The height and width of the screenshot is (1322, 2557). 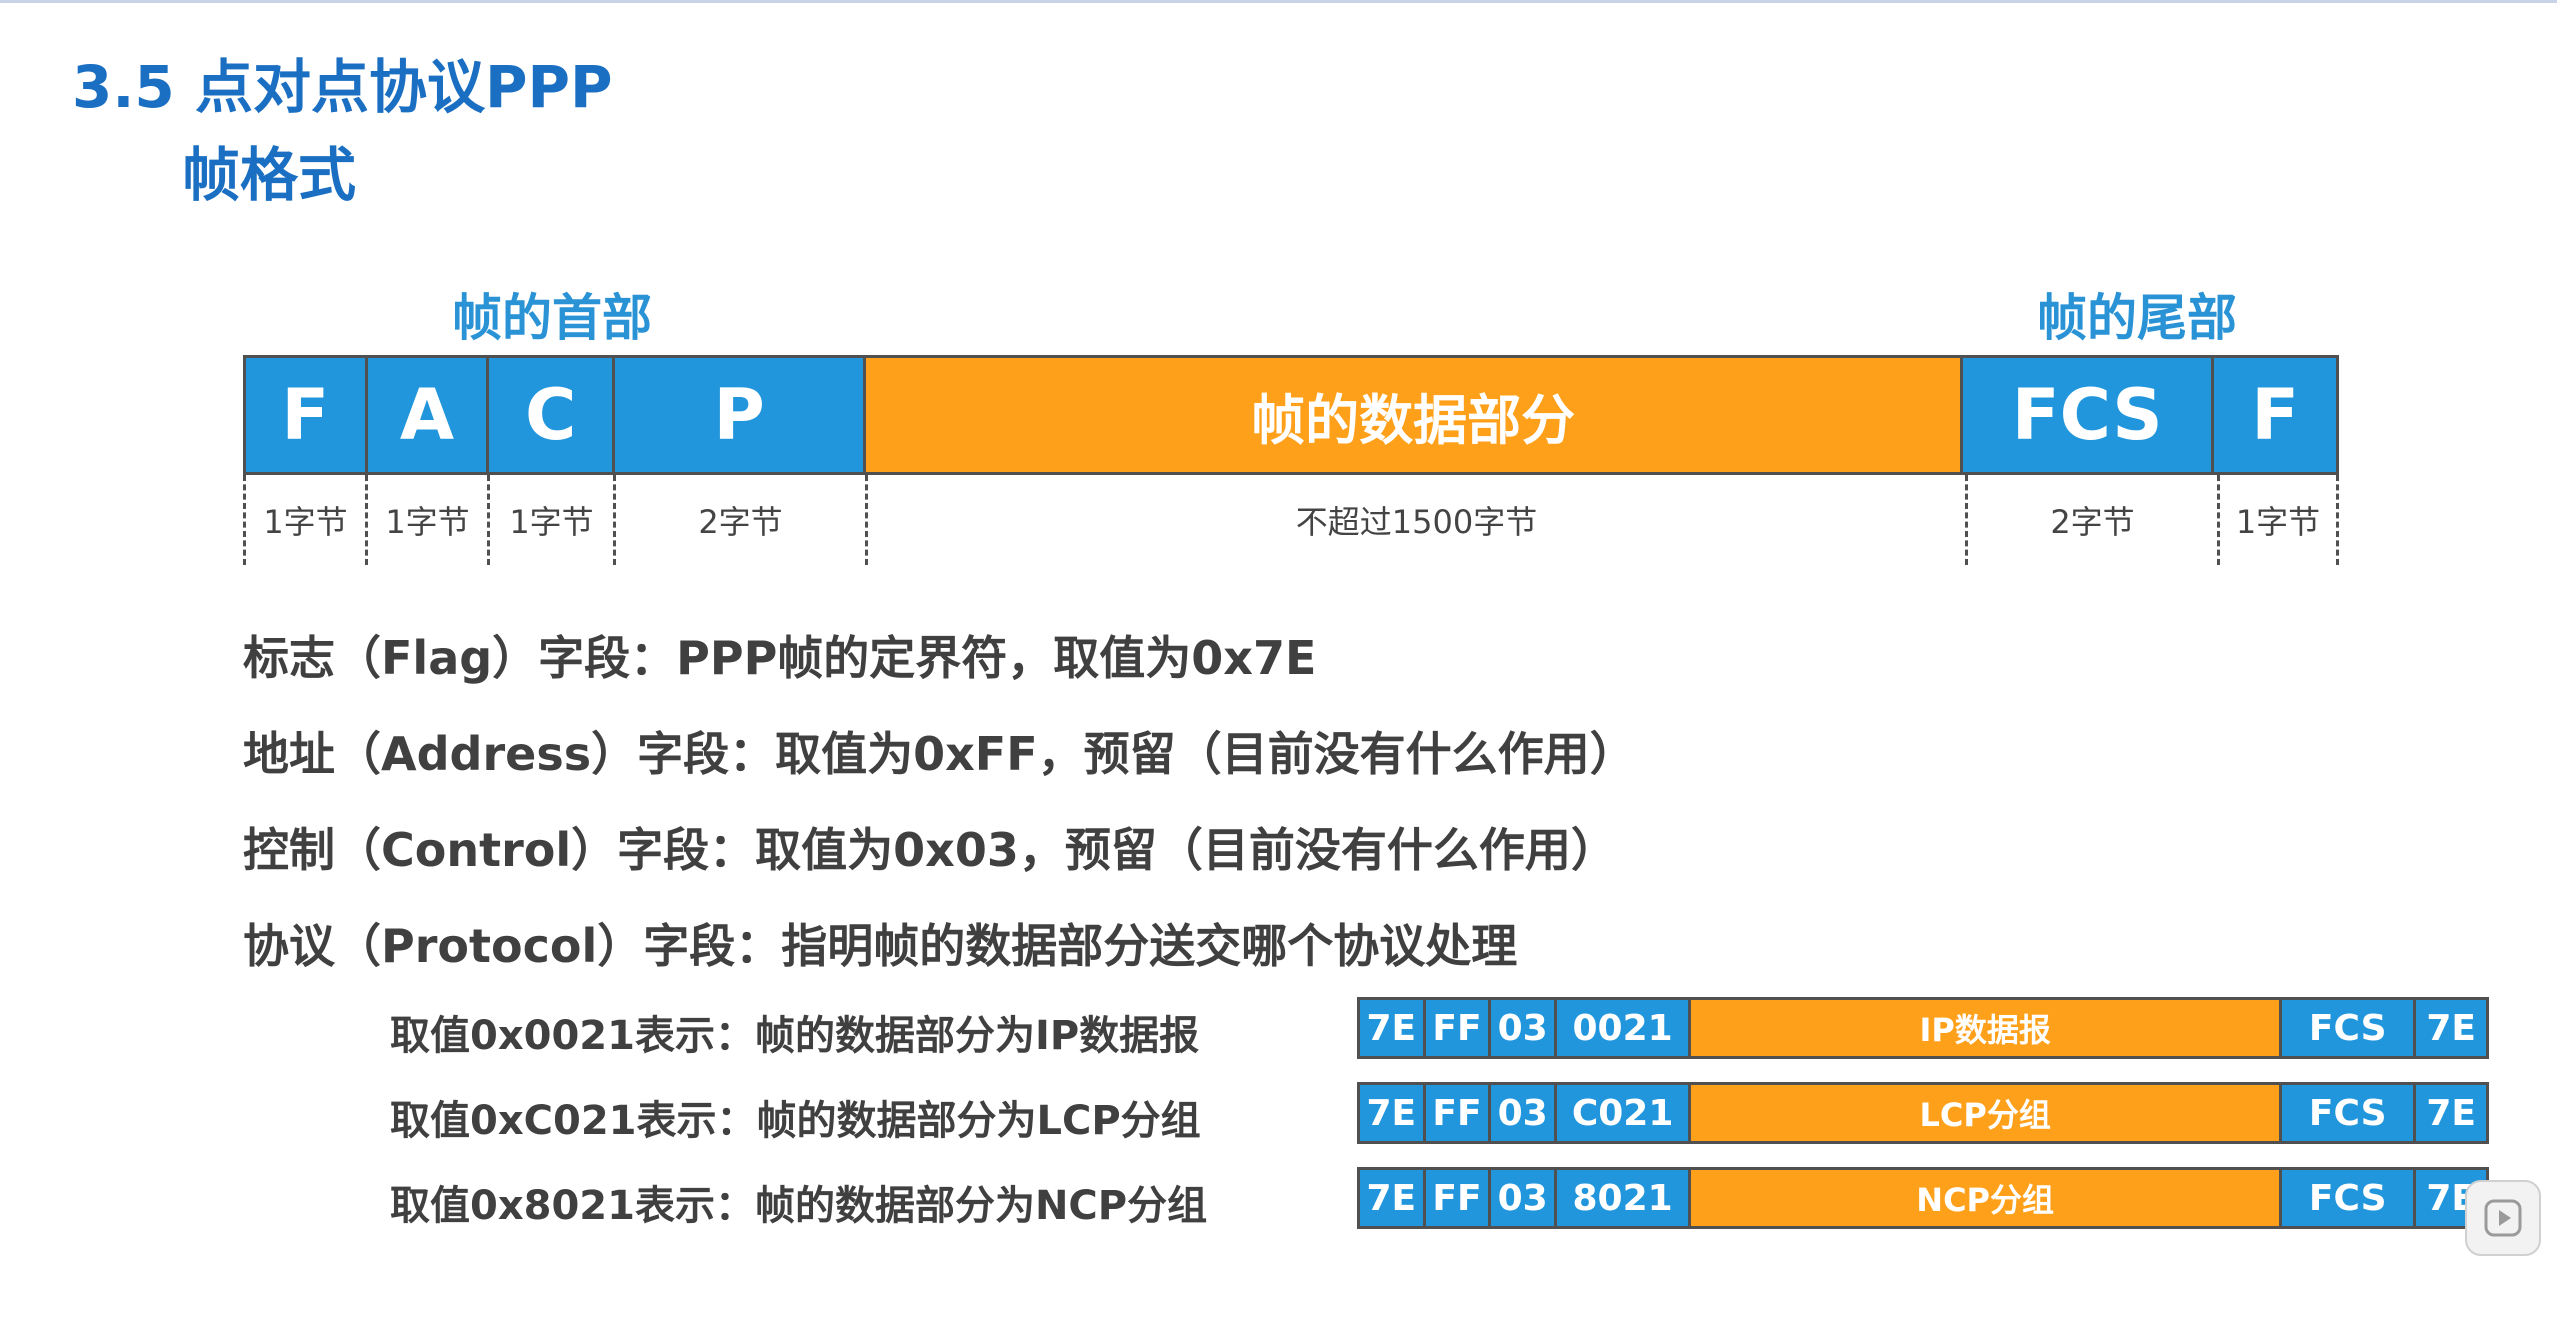 I want to click on field-address: A, so click(x=428, y=415).